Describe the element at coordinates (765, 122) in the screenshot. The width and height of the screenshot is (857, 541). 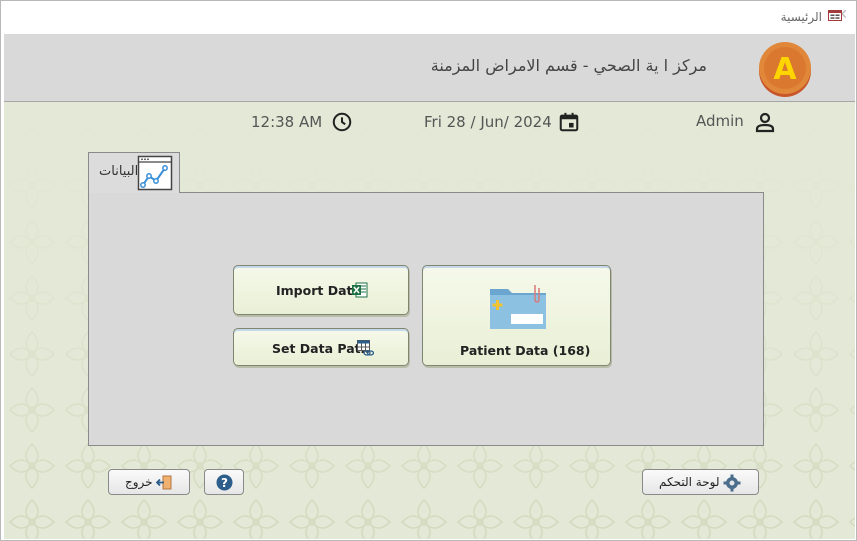
I see `user-icon` at that location.